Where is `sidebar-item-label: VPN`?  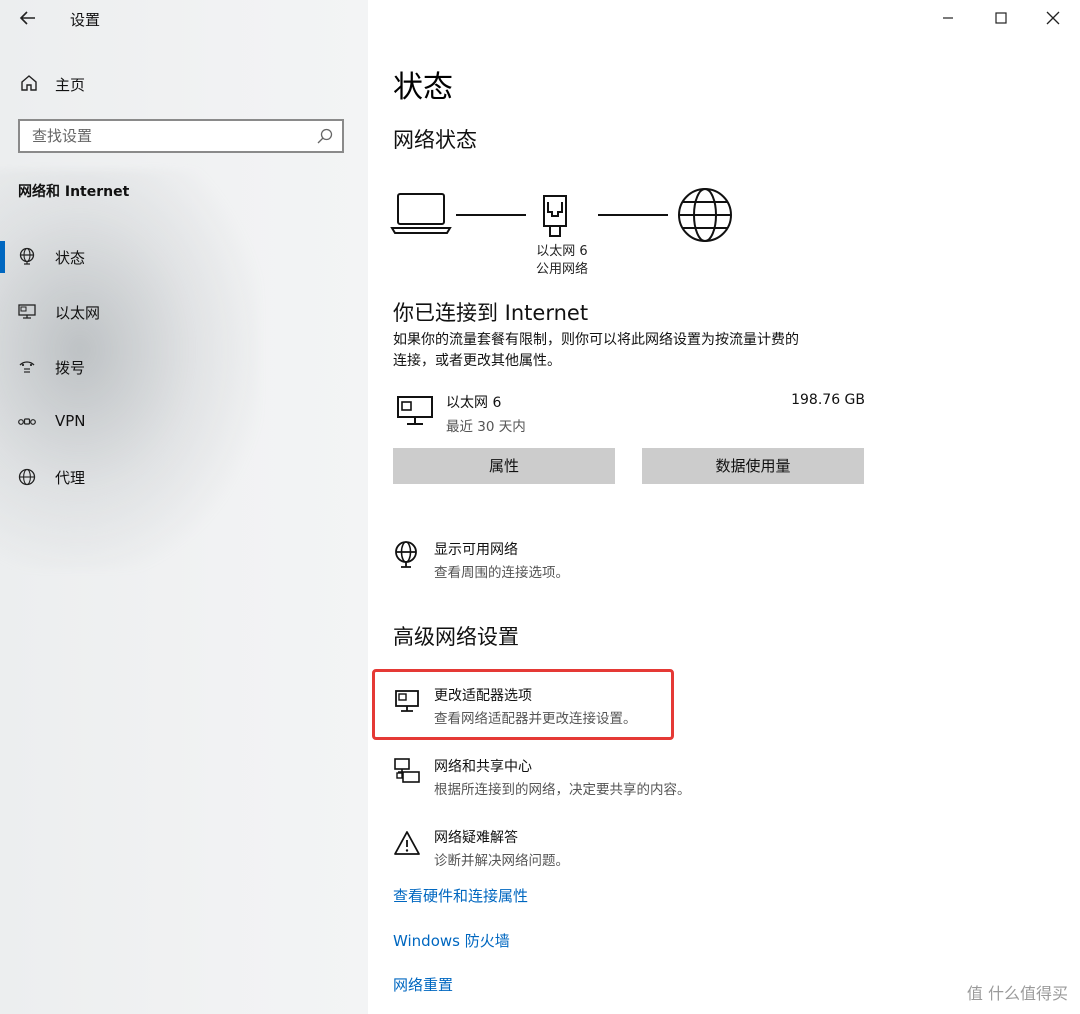 sidebar-item-label: VPN is located at coordinates (70, 421).